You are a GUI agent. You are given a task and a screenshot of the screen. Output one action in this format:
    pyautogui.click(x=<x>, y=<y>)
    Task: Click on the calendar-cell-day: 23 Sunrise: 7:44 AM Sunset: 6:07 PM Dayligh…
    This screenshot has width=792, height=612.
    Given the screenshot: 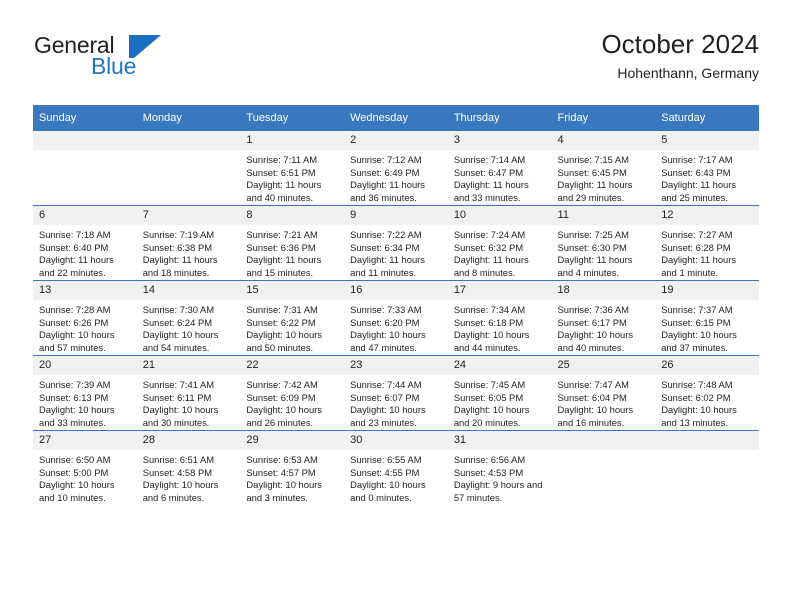 What is the action you would take?
    pyautogui.click(x=396, y=393)
    